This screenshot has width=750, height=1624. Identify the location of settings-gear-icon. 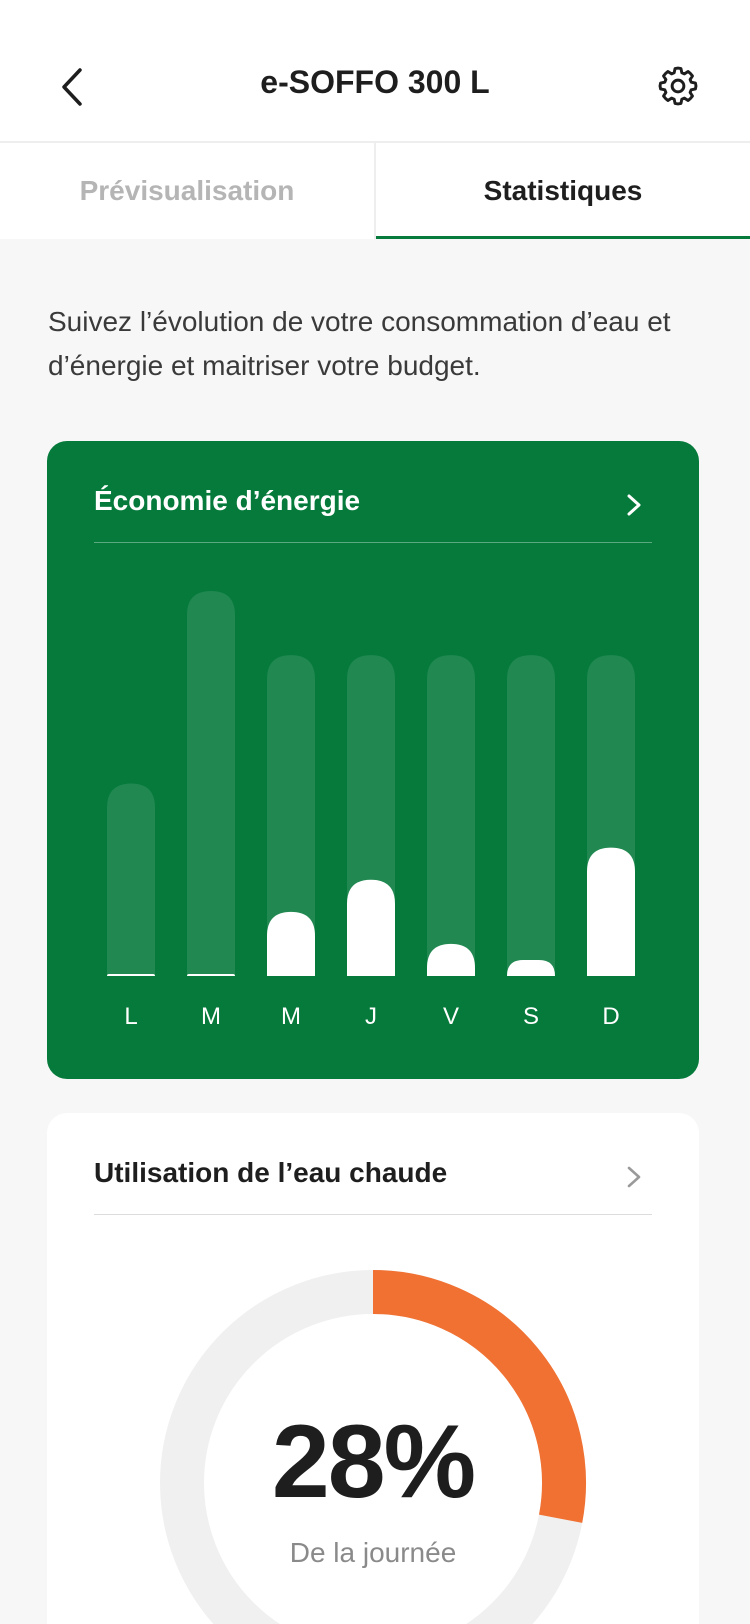
(678, 86).